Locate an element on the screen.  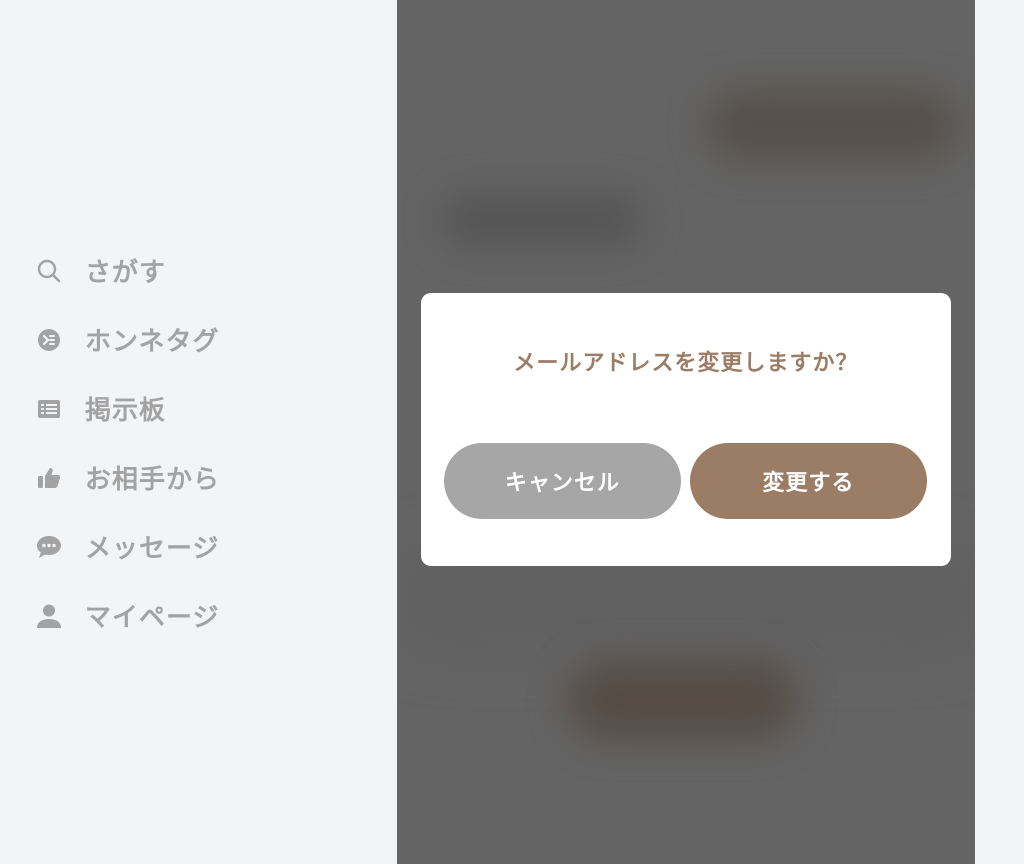
sidebar-item-my-page: マイページ is located at coordinates (127, 615).